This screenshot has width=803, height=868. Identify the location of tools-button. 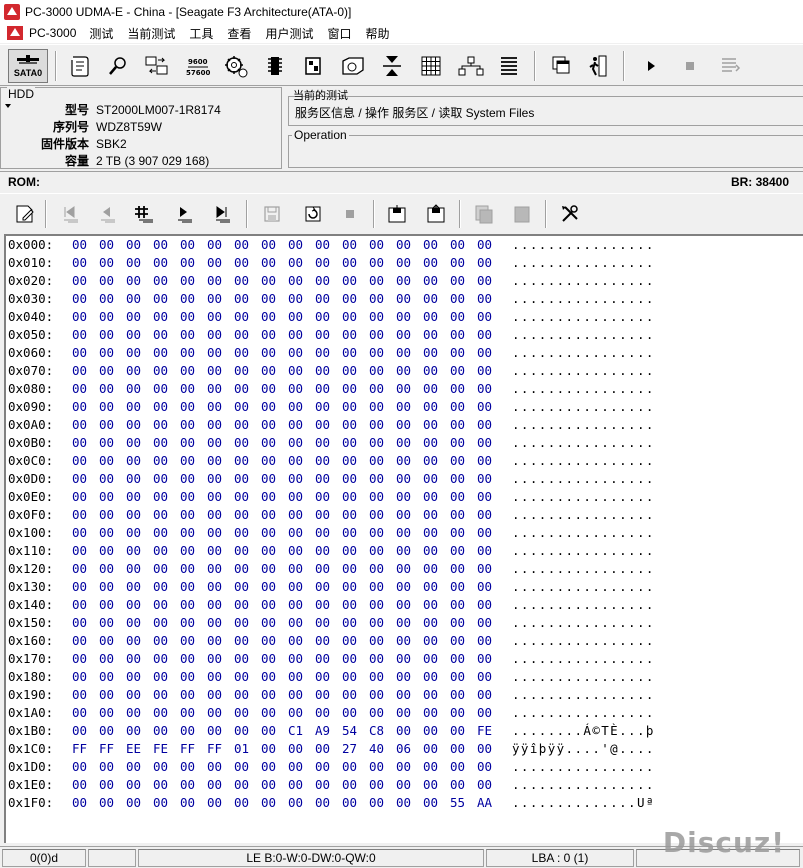
(570, 214).